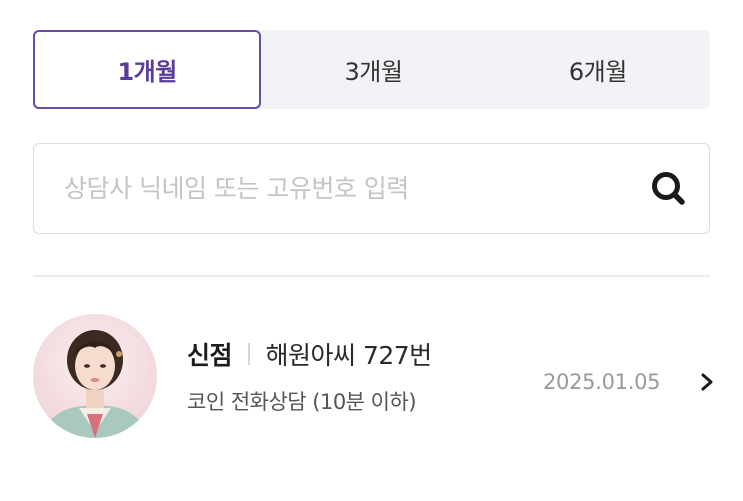 This screenshot has height=501, width=743. I want to click on counselor-name-line: 신점 해원아씨 727번, so click(309, 354).